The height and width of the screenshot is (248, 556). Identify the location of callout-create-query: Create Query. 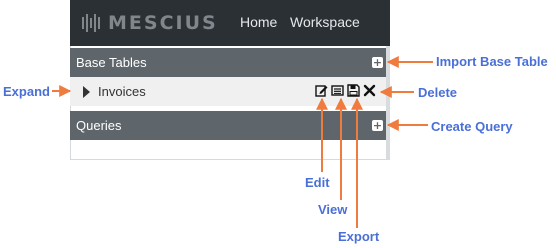
(472, 126).